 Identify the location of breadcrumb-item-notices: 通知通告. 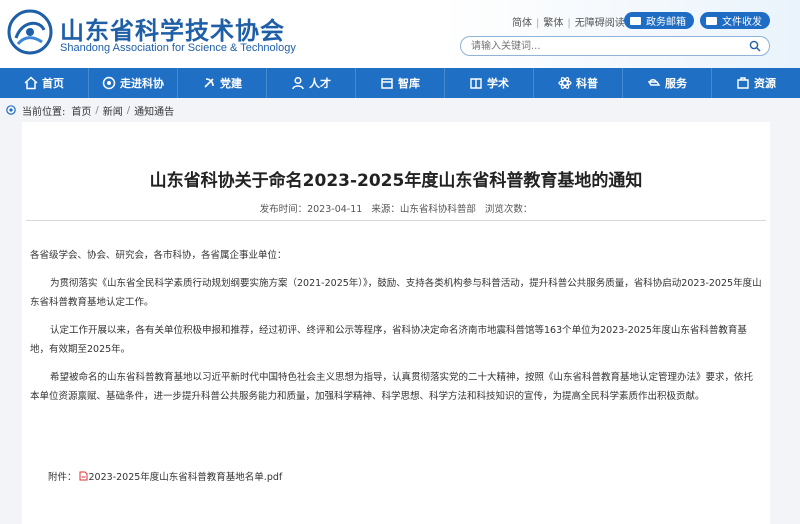
(154, 110).